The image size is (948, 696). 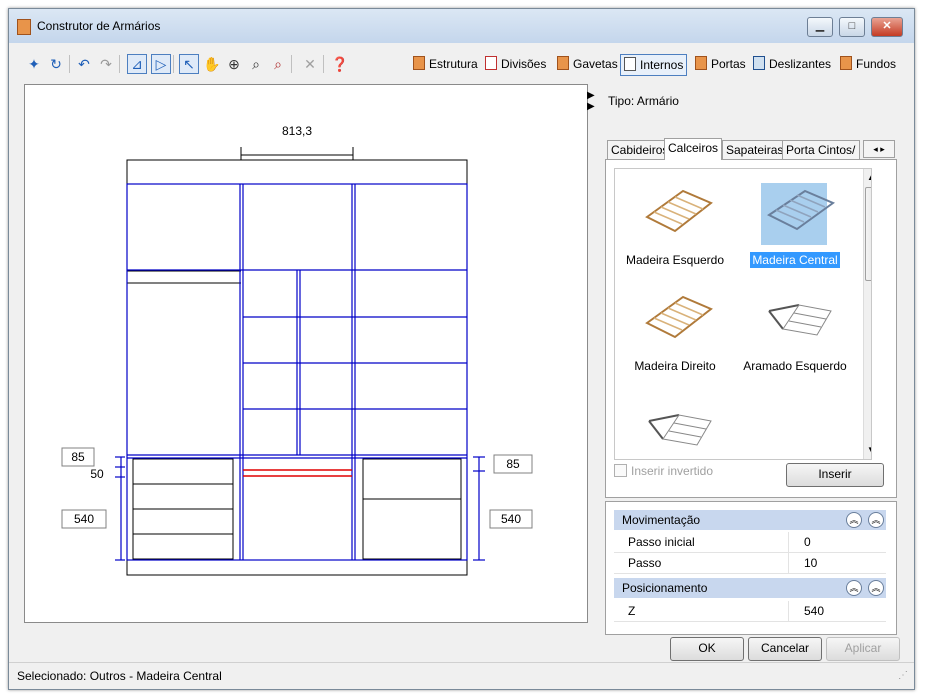 I want to click on left-top-dimension: 85, so click(x=78, y=457).